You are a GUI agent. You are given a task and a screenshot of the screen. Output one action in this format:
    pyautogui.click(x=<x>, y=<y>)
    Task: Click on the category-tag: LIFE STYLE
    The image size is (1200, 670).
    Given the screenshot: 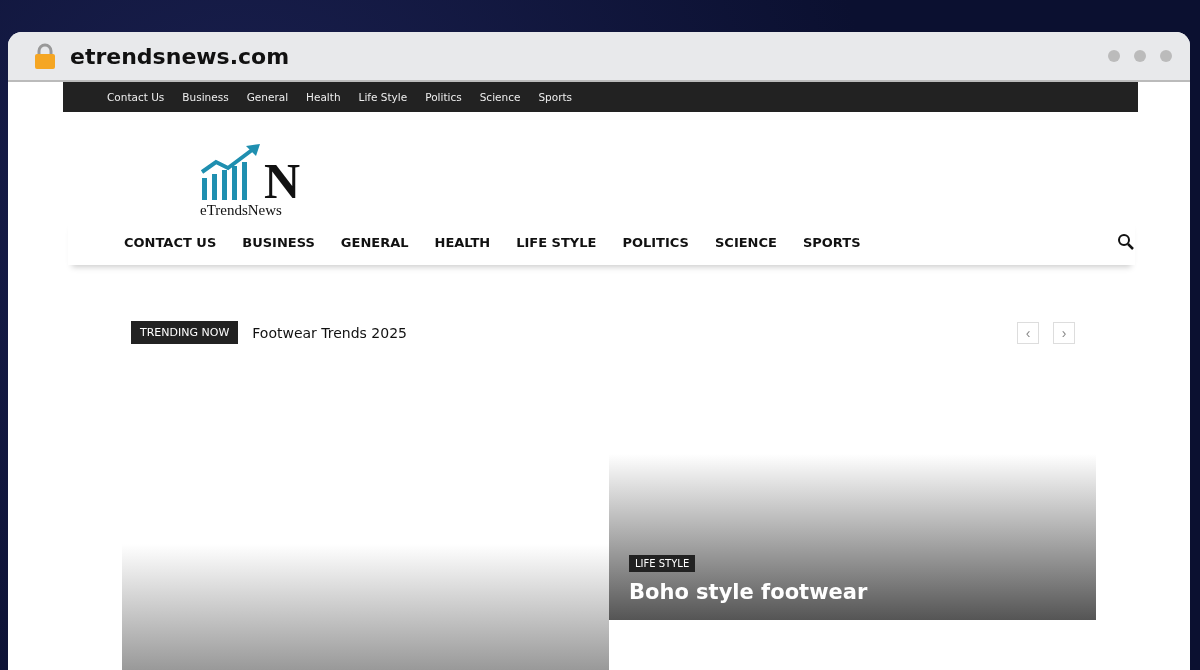 What is the action you would take?
    pyautogui.click(x=662, y=563)
    